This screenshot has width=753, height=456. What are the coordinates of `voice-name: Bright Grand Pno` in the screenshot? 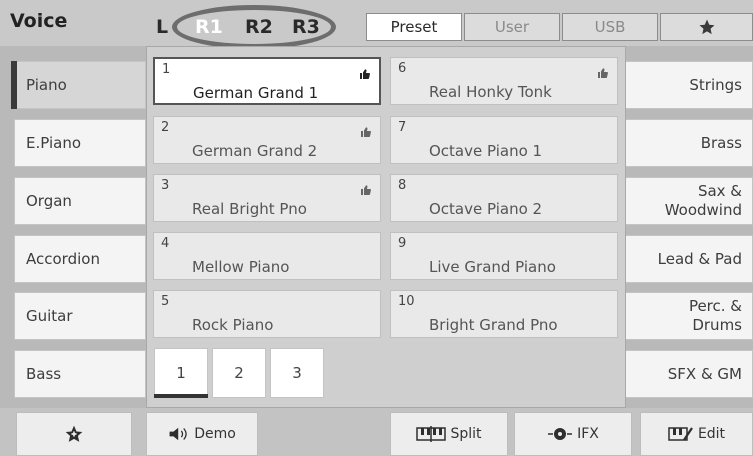 It's located at (493, 325).